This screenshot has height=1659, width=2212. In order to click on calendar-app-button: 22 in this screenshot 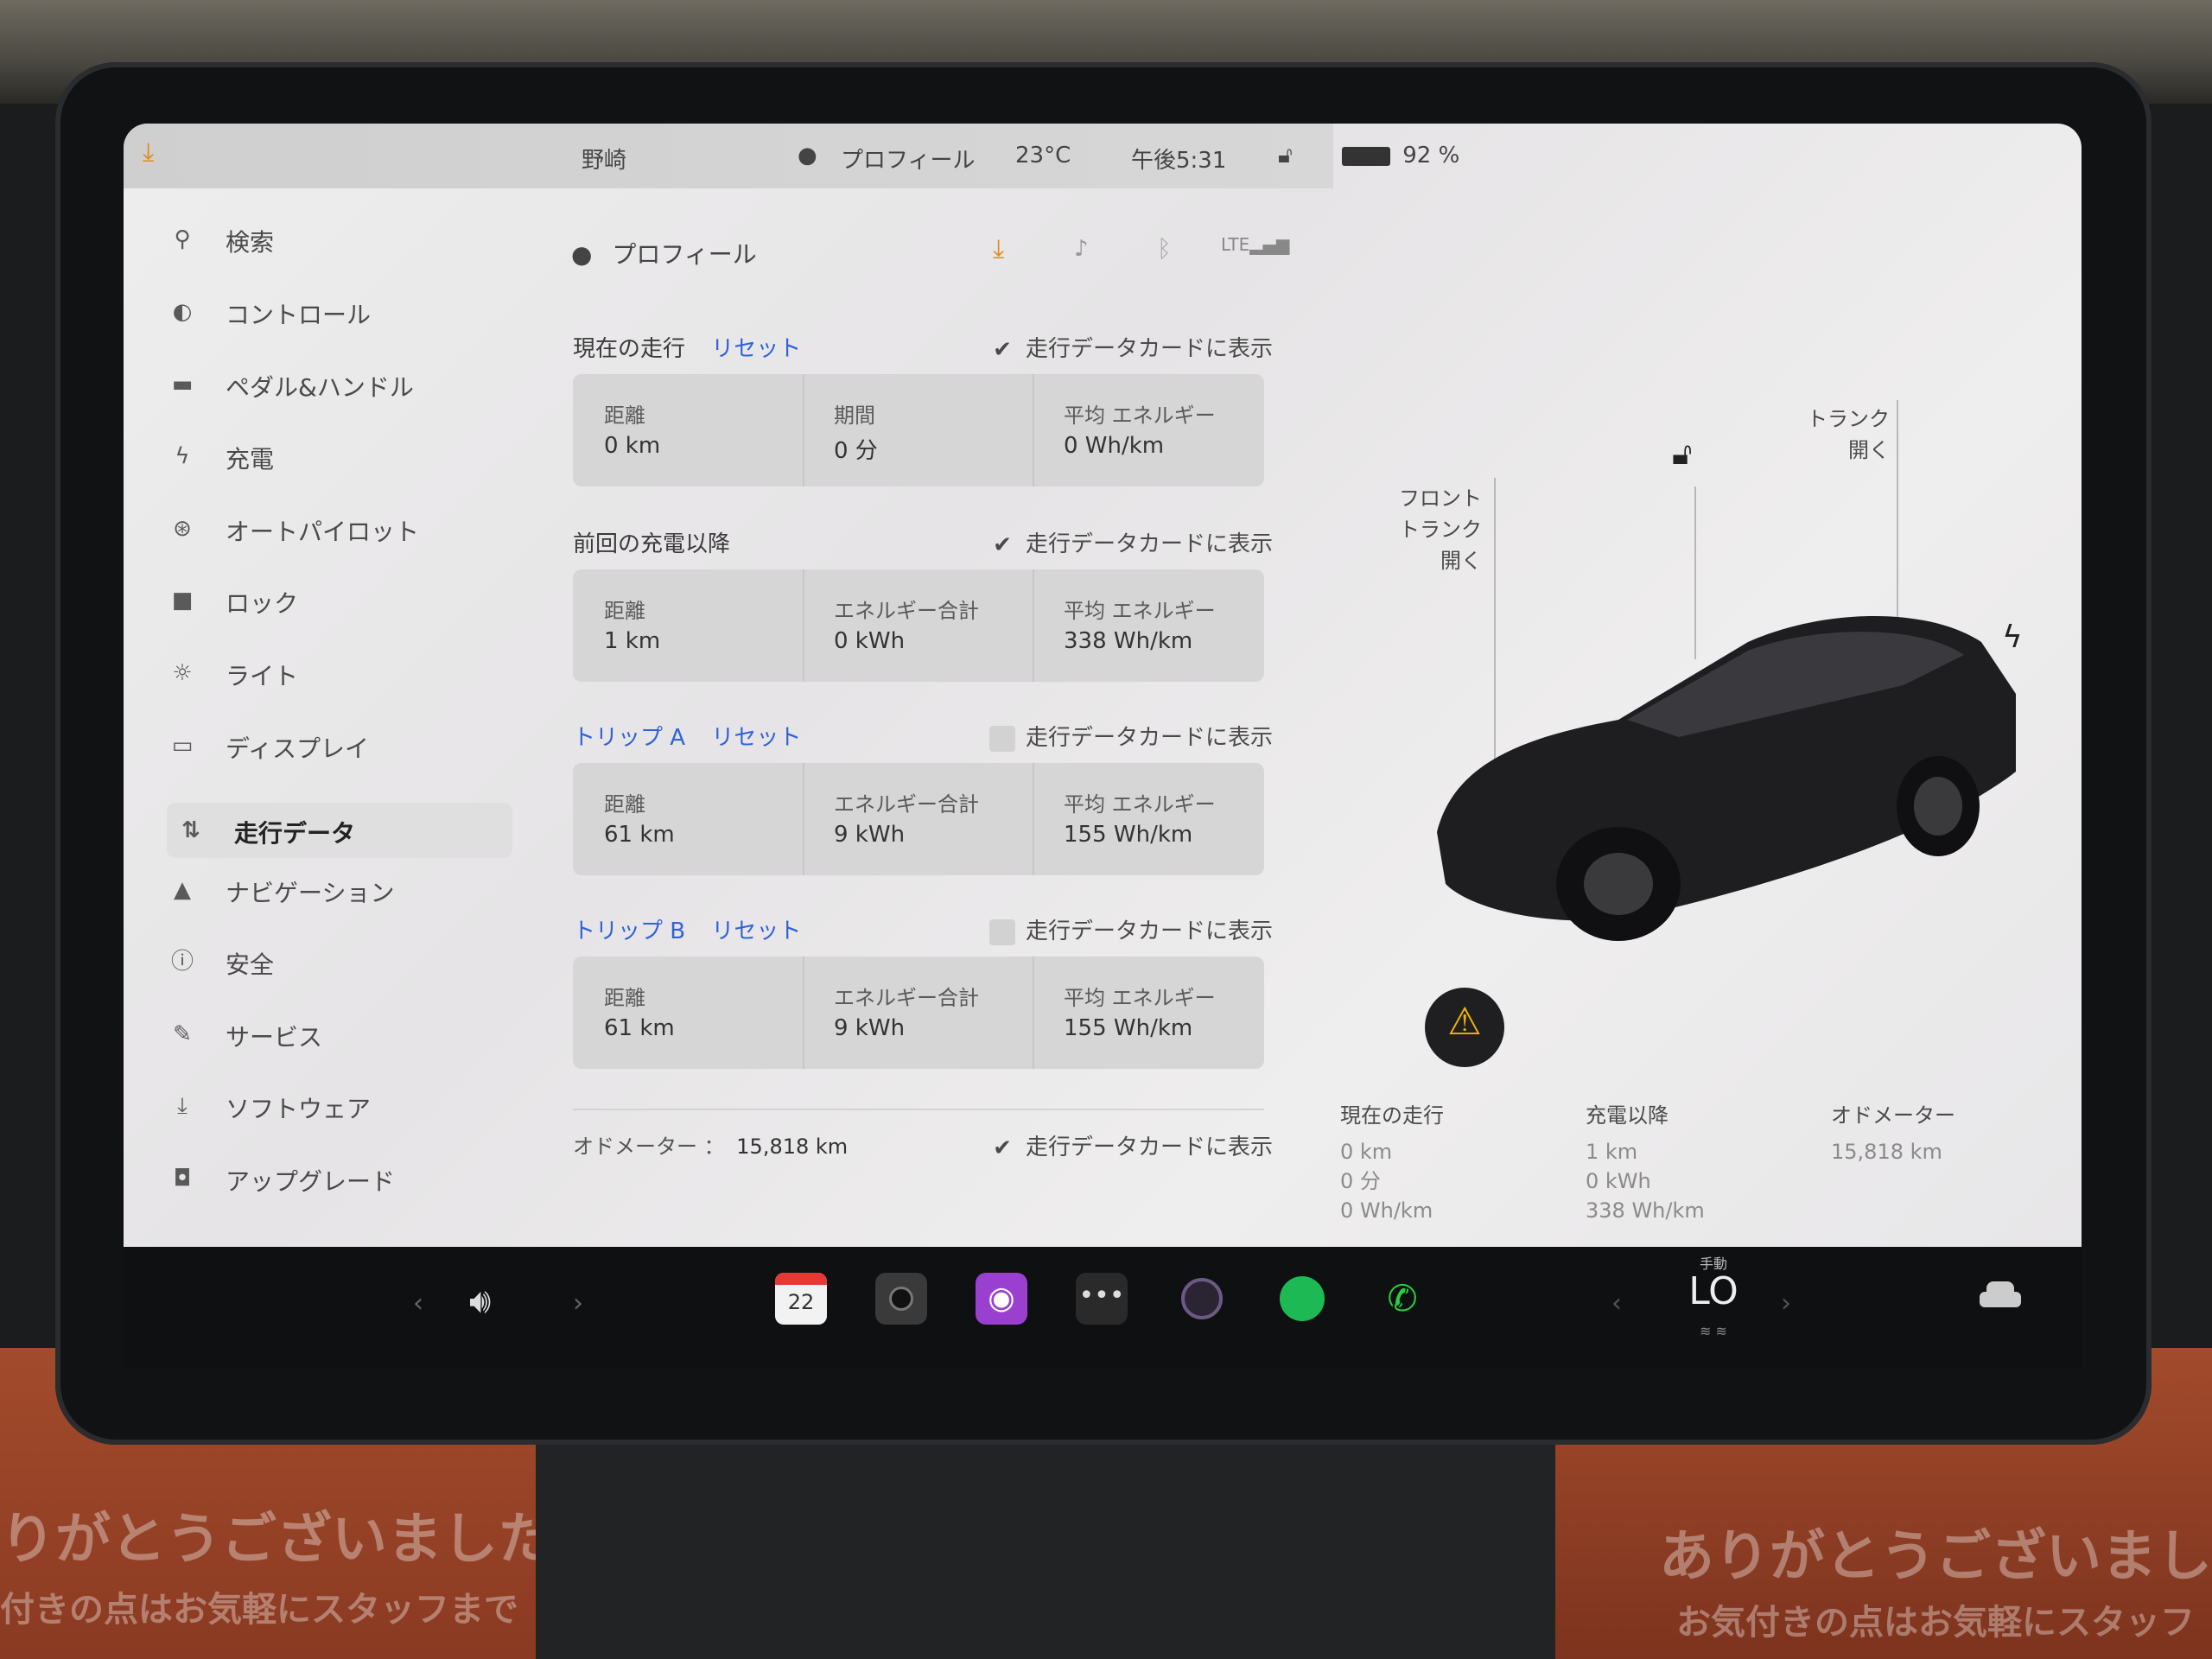, I will do `click(801, 1299)`.